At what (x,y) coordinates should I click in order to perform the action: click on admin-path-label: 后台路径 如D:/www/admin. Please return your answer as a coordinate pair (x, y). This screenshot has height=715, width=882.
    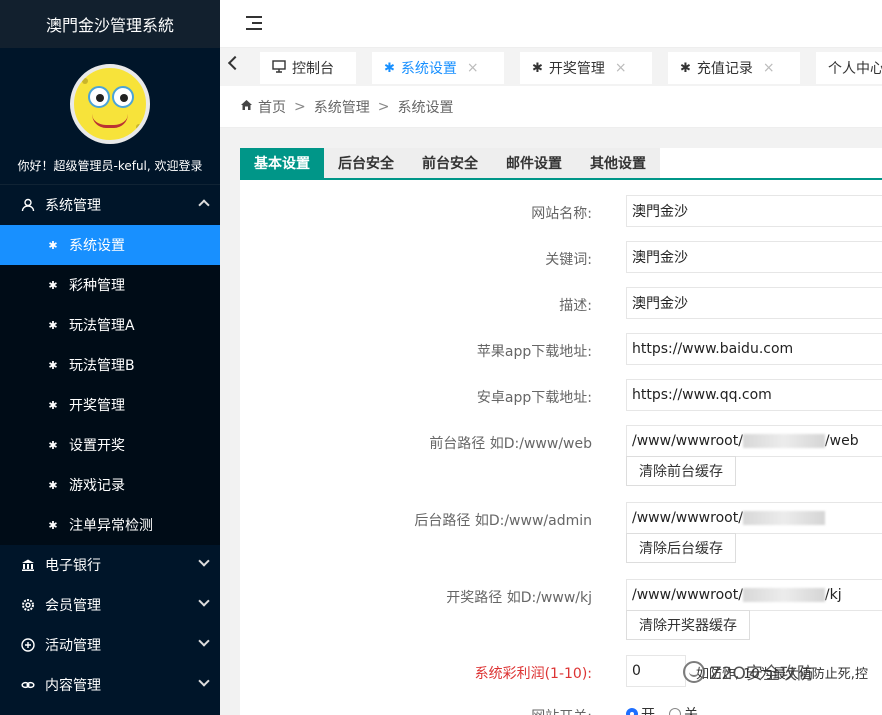
    Looking at the image, I should click on (503, 521).